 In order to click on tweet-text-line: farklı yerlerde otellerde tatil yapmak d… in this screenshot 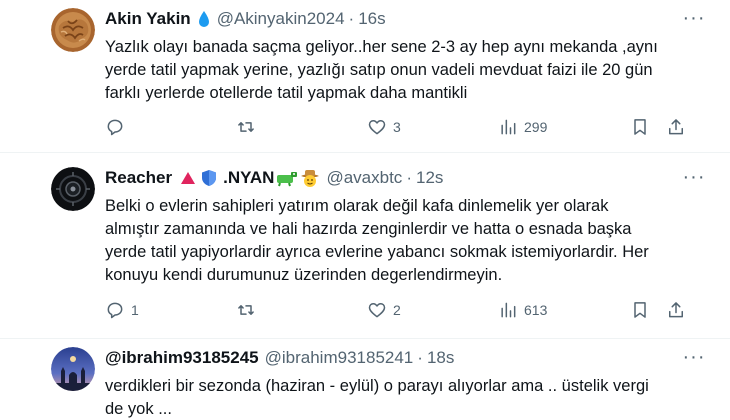, I will do `click(286, 93)`.